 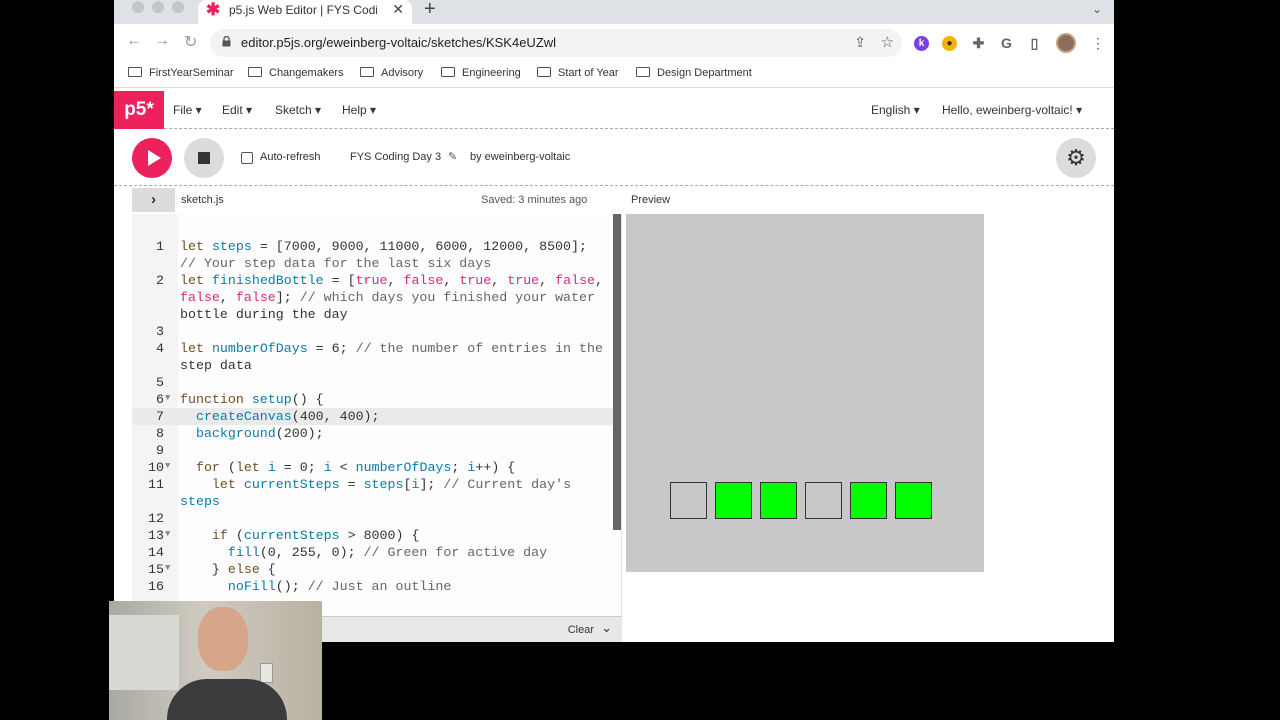 What do you see at coordinates (978, 43) in the screenshot?
I see `extensions-puzzle-icon: ✚` at bounding box center [978, 43].